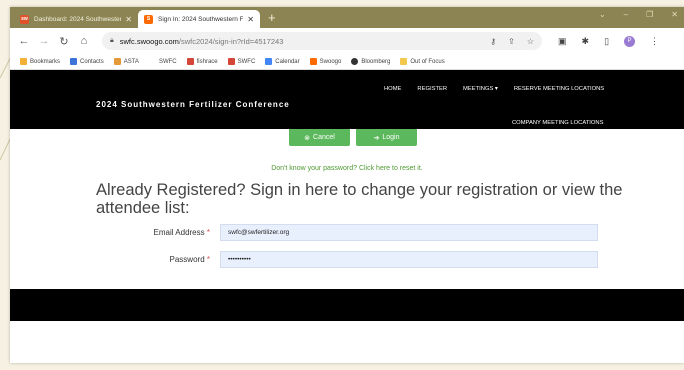 This screenshot has height=370, width=684. I want to click on tab-title: Dashboard: 2024 Southwestern, so click(78, 19).